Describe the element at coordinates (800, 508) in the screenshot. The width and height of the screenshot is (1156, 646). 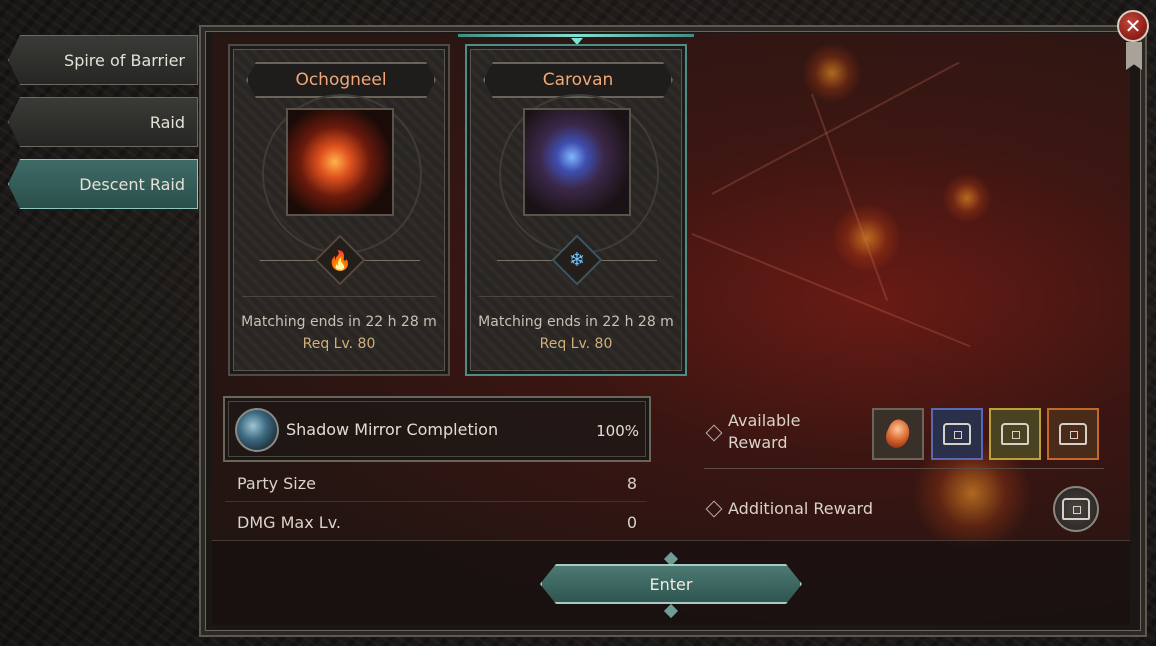
I see `additional-reward-label: Additional Reward` at that location.